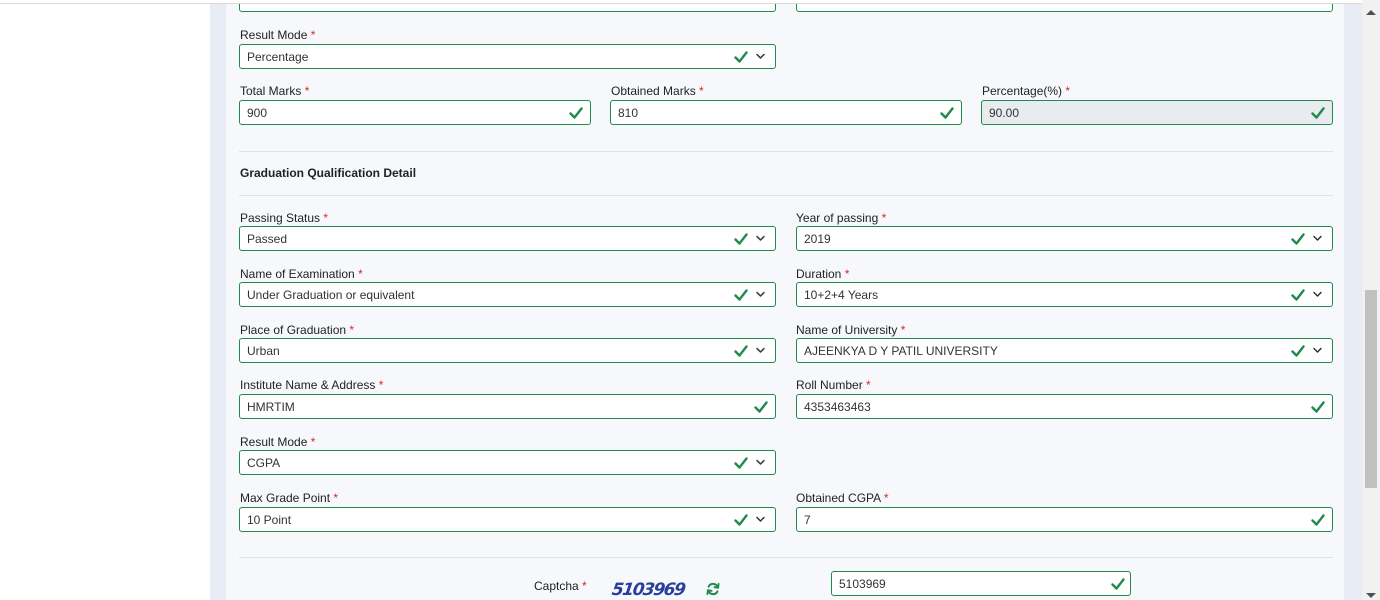  I want to click on roll-number-value: 4353463463, so click(837, 407).